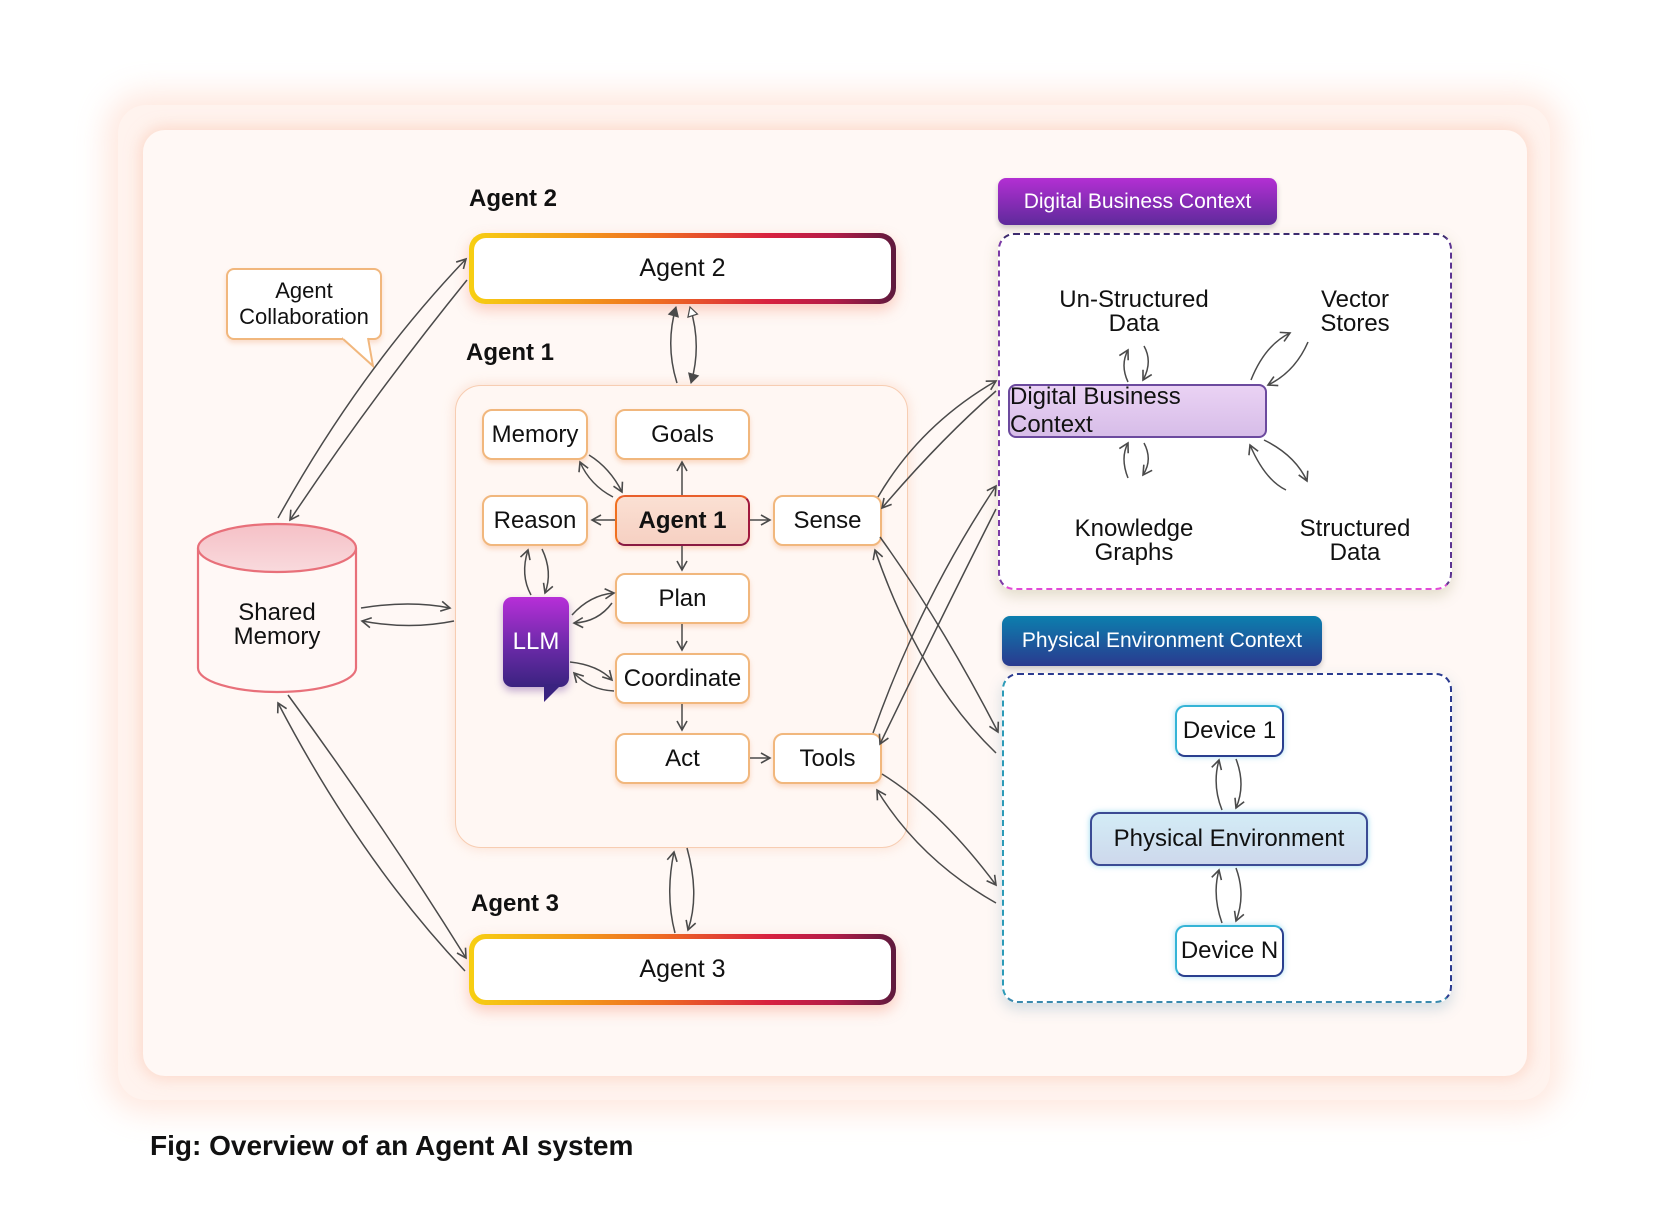 The height and width of the screenshot is (1206, 1665). Describe the element at coordinates (304, 290) in the screenshot. I see `callout-line1: Agent` at that location.